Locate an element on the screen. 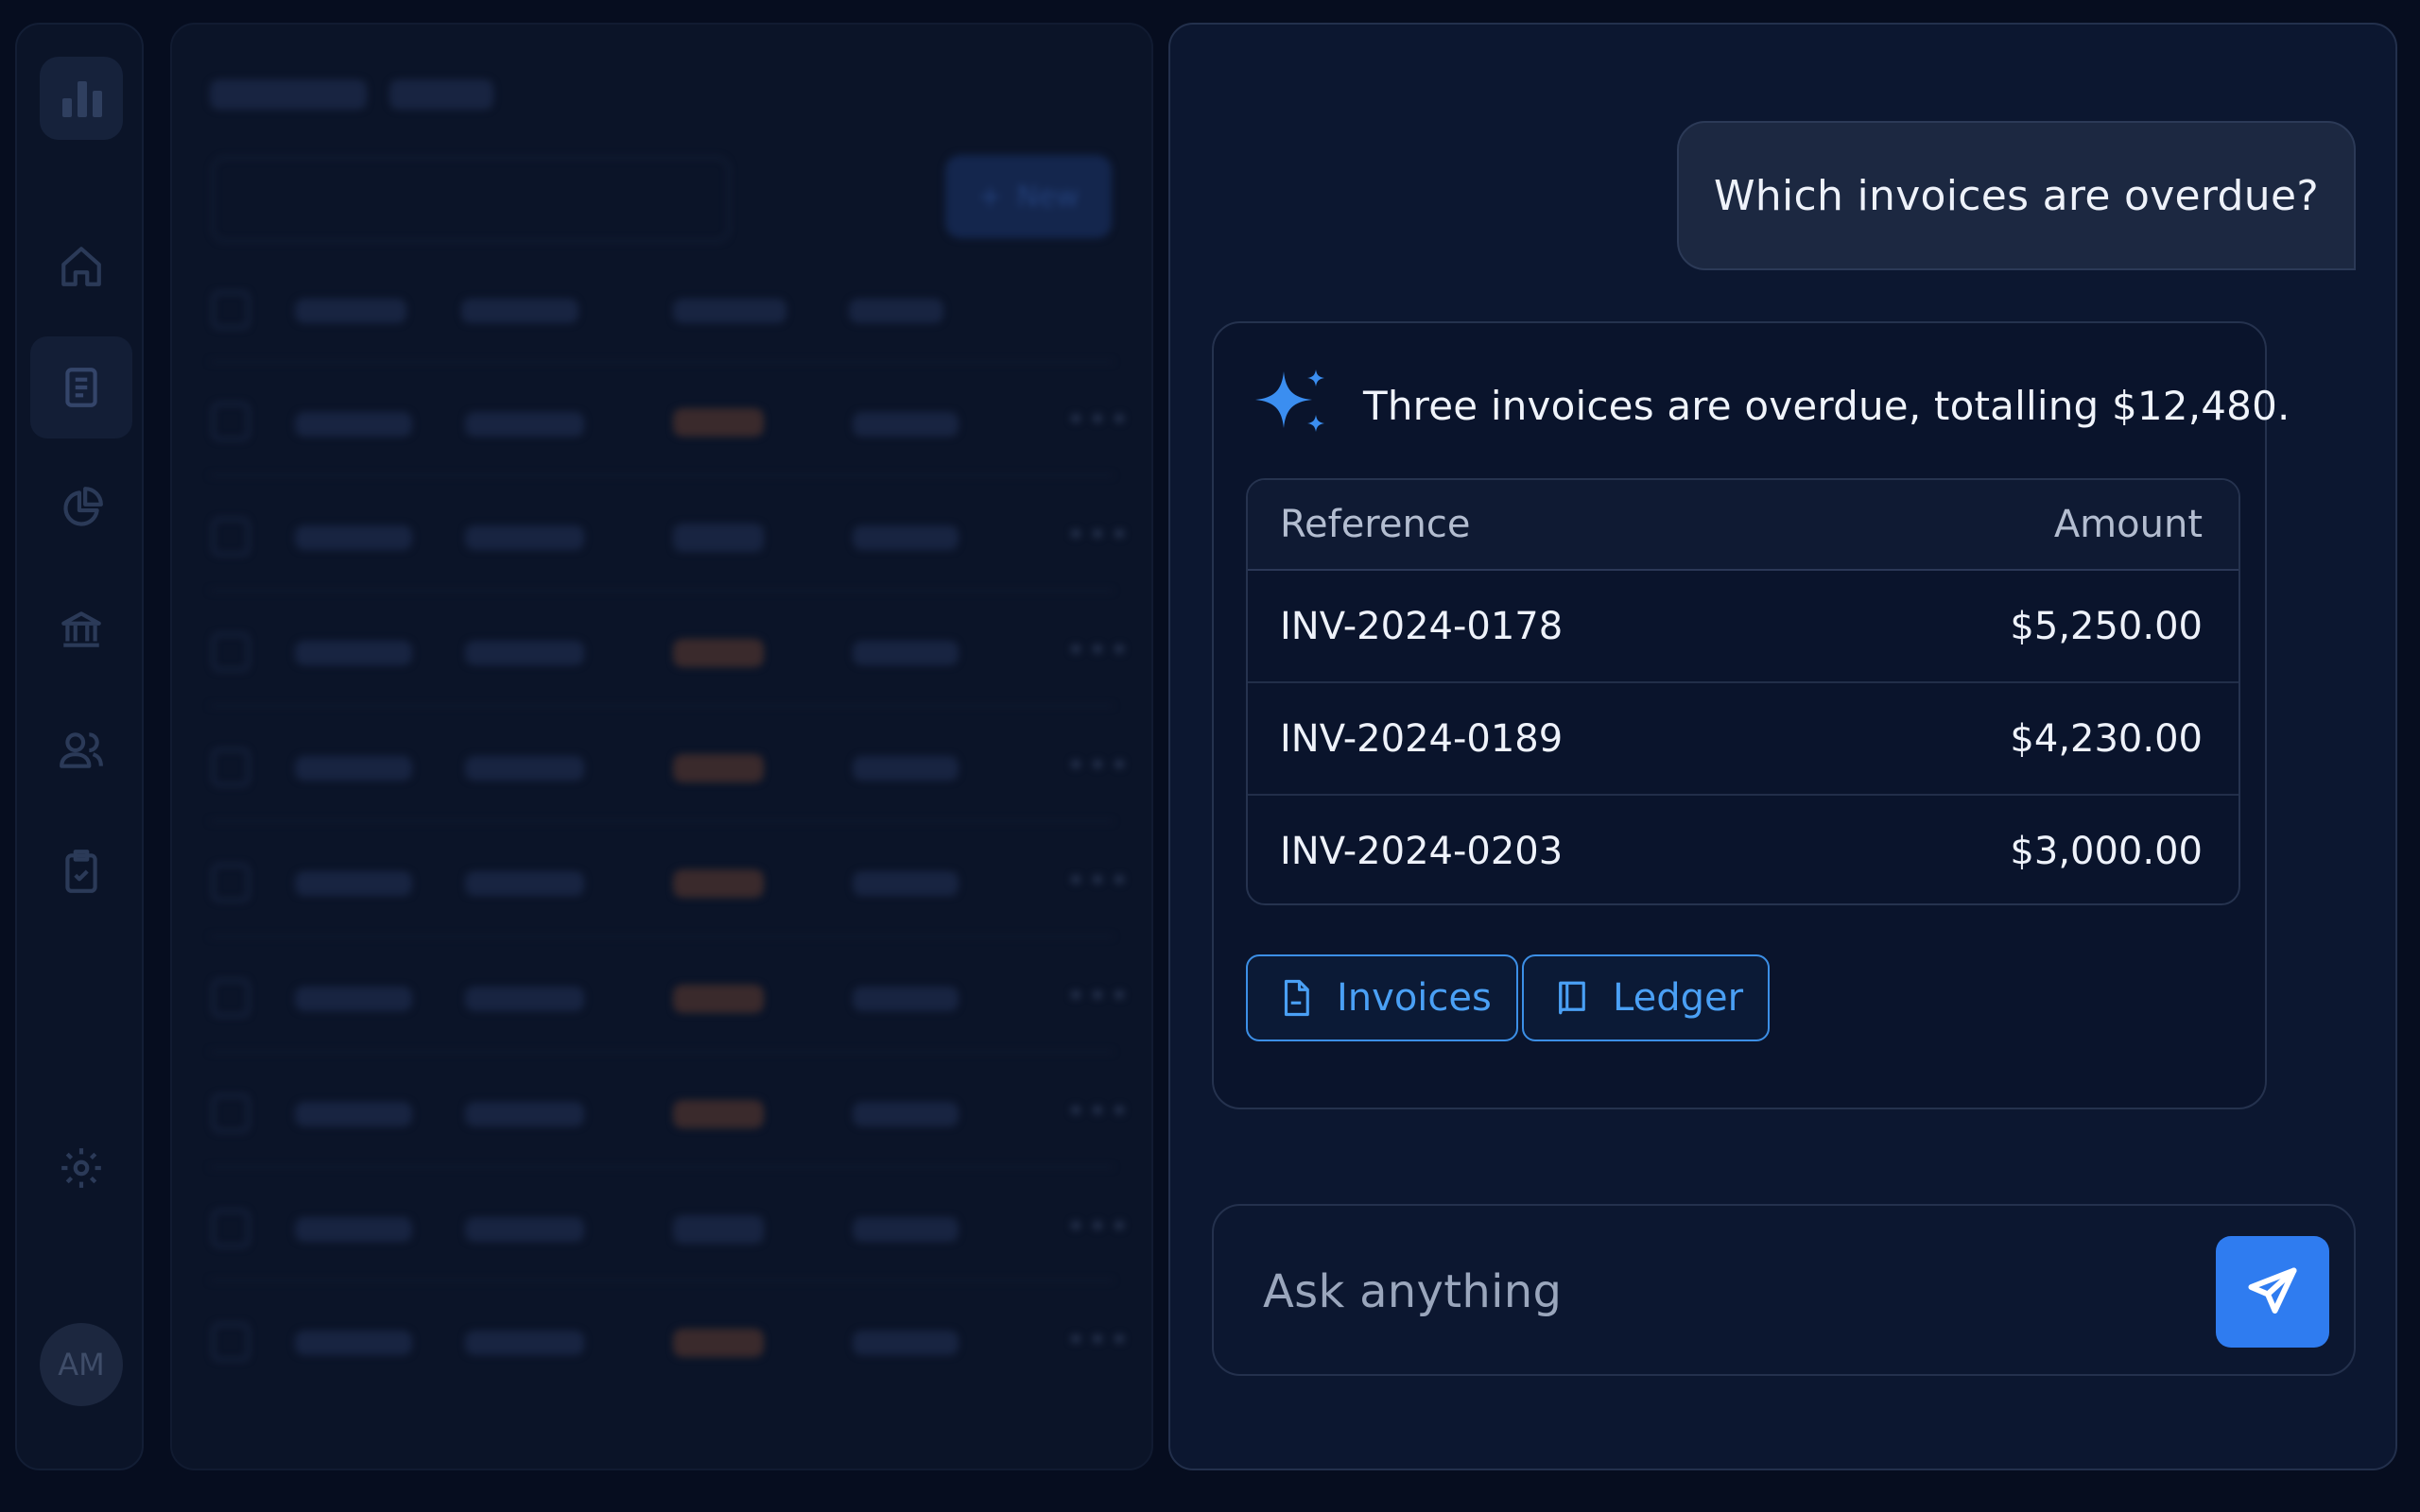 The height and width of the screenshot is (1512, 2420). pie-chart-icon is located at coordinates (83, 506).